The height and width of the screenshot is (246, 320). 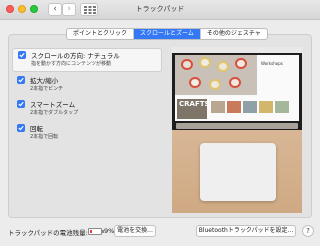 What do you see at coordinates (71, 64) in the screenshot?
I see `option-subtitle: 指を動かす方向にコンテンツが移動` at bounding box center [71, 64].